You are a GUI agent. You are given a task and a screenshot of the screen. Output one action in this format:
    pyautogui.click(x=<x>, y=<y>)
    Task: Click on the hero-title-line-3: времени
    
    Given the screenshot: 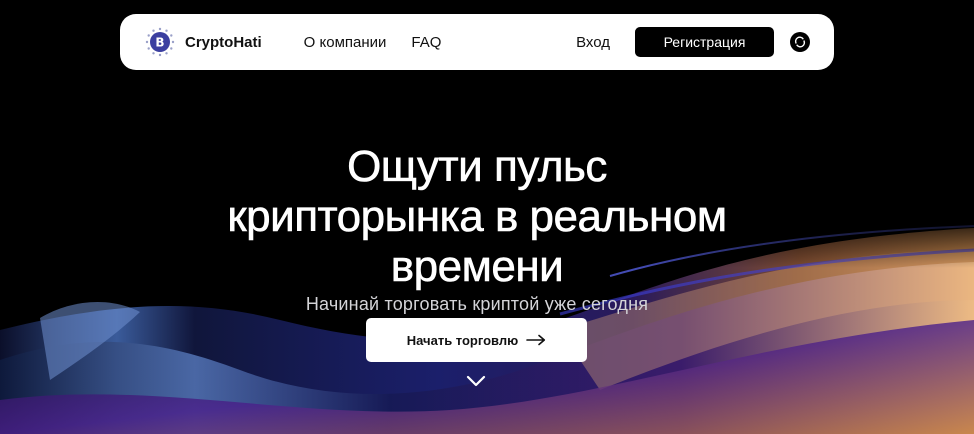 What is the action you would take?
    pyautogui.click(x=477, y=267)
    